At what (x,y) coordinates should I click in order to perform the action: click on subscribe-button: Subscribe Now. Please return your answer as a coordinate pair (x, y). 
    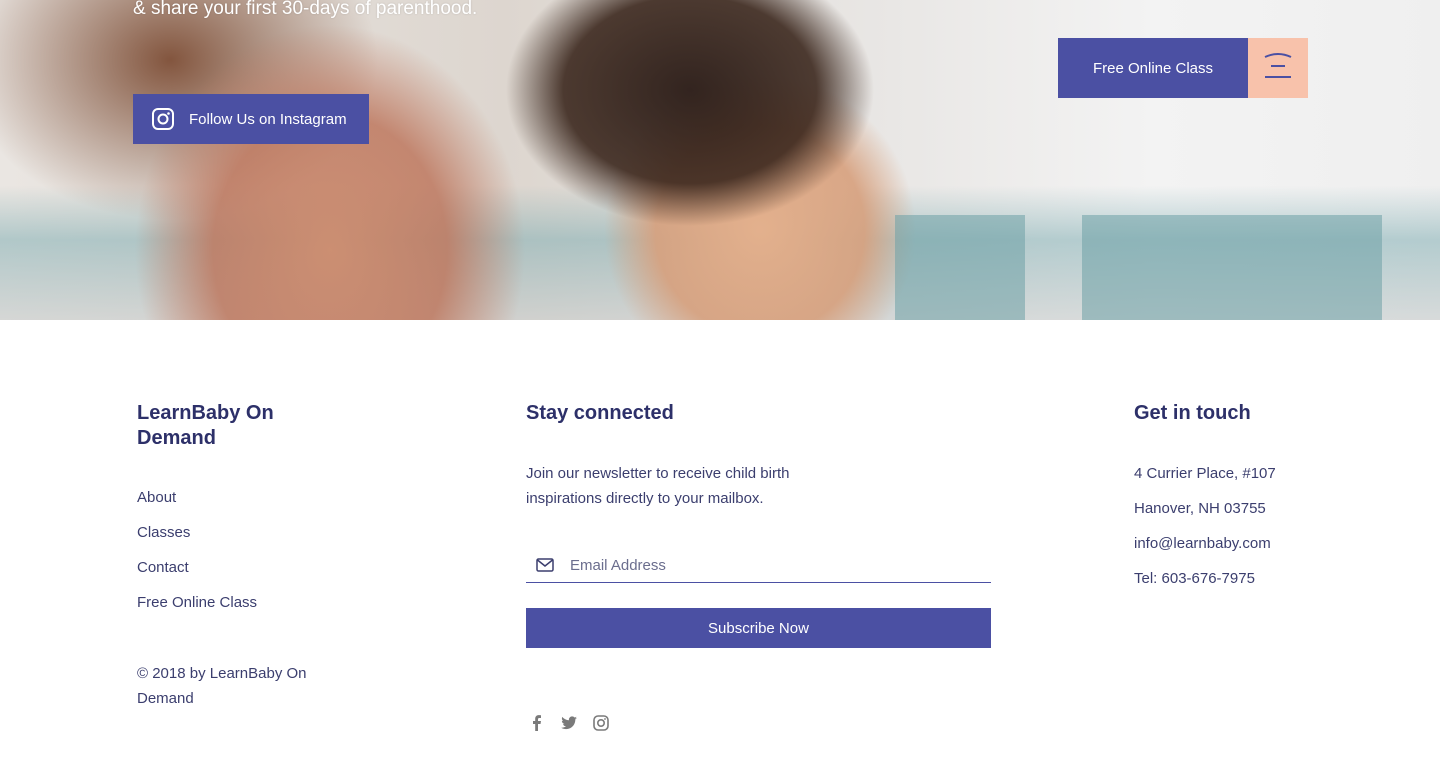
    Looking at the image, I should click on (758, 628).